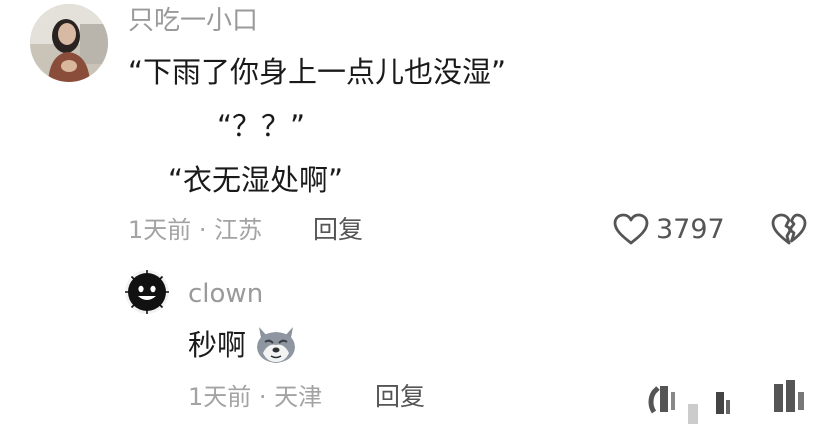  What do you see at coordinates (690, 229) in the screenshot?
I see `like-count: 3797` at bounding box center [690, 229].